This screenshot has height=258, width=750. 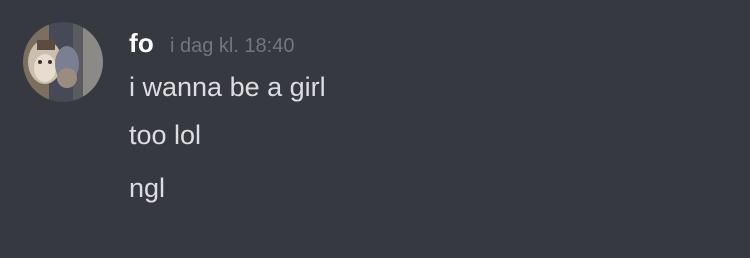 I want to click on message-line: i wanna be a girl, so click(x=227, y=87).